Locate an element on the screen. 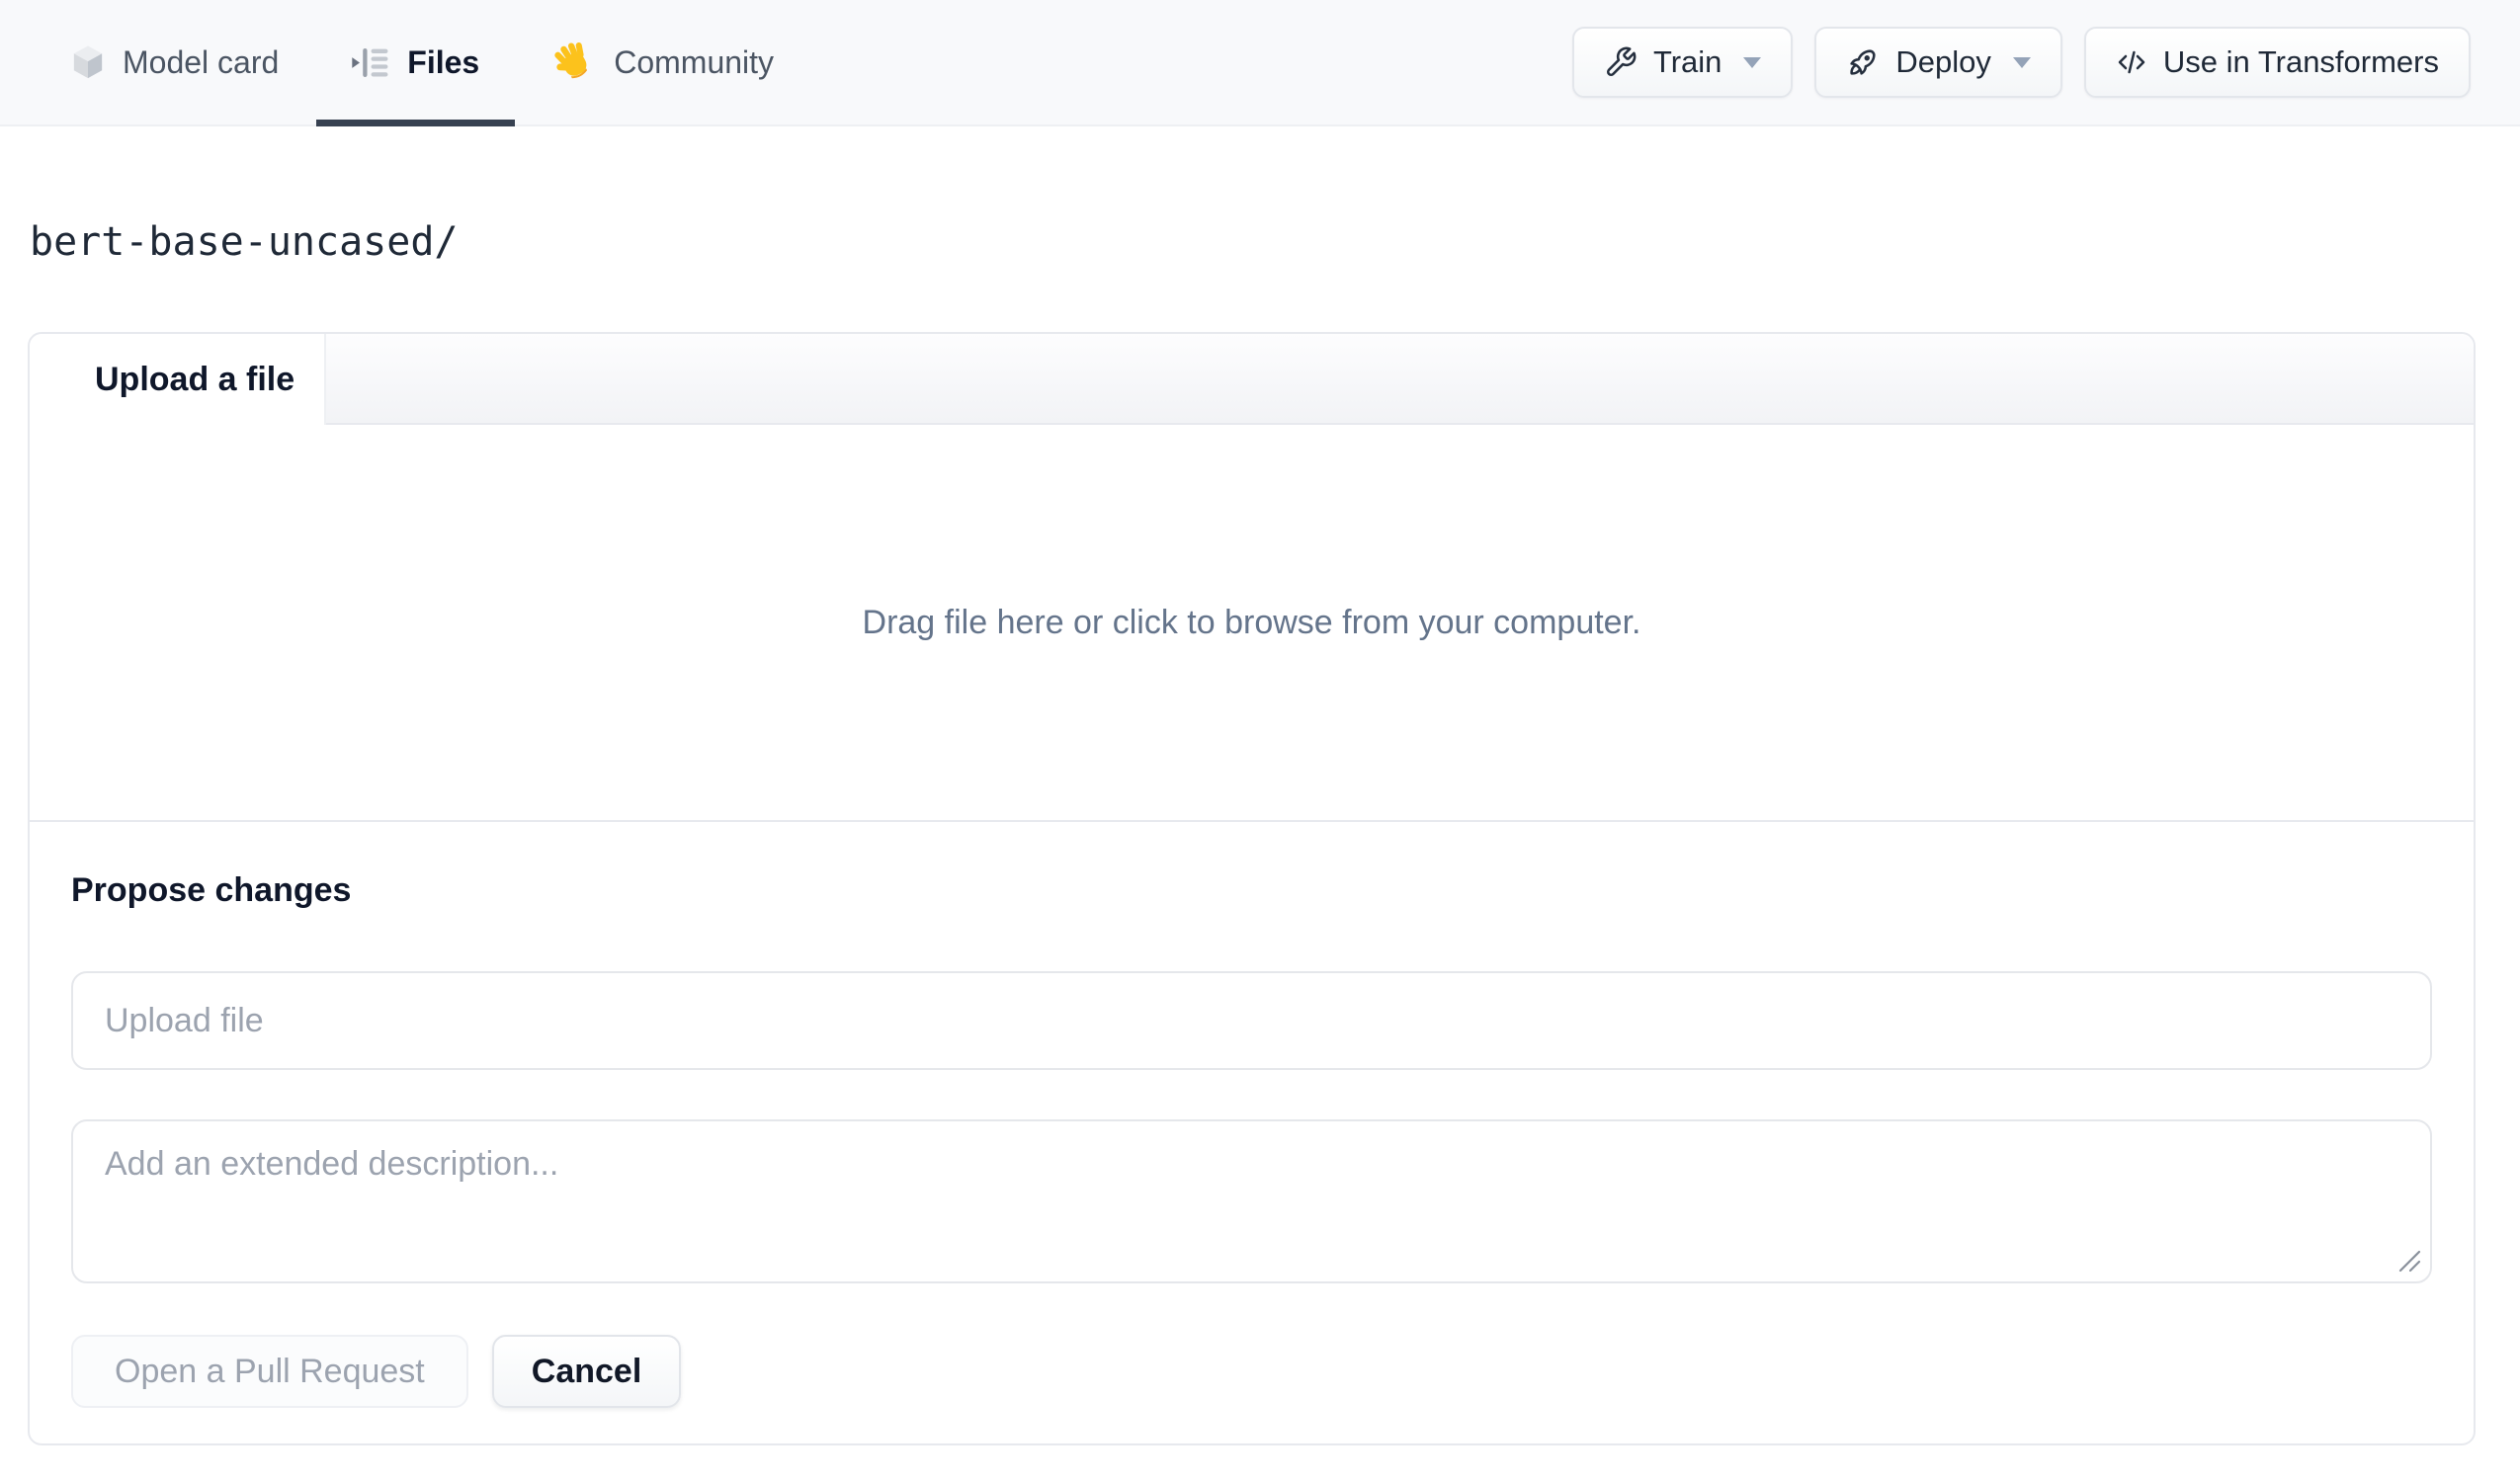  tab-upload-a-file: Upload a file is located at coordinates (178, 379).